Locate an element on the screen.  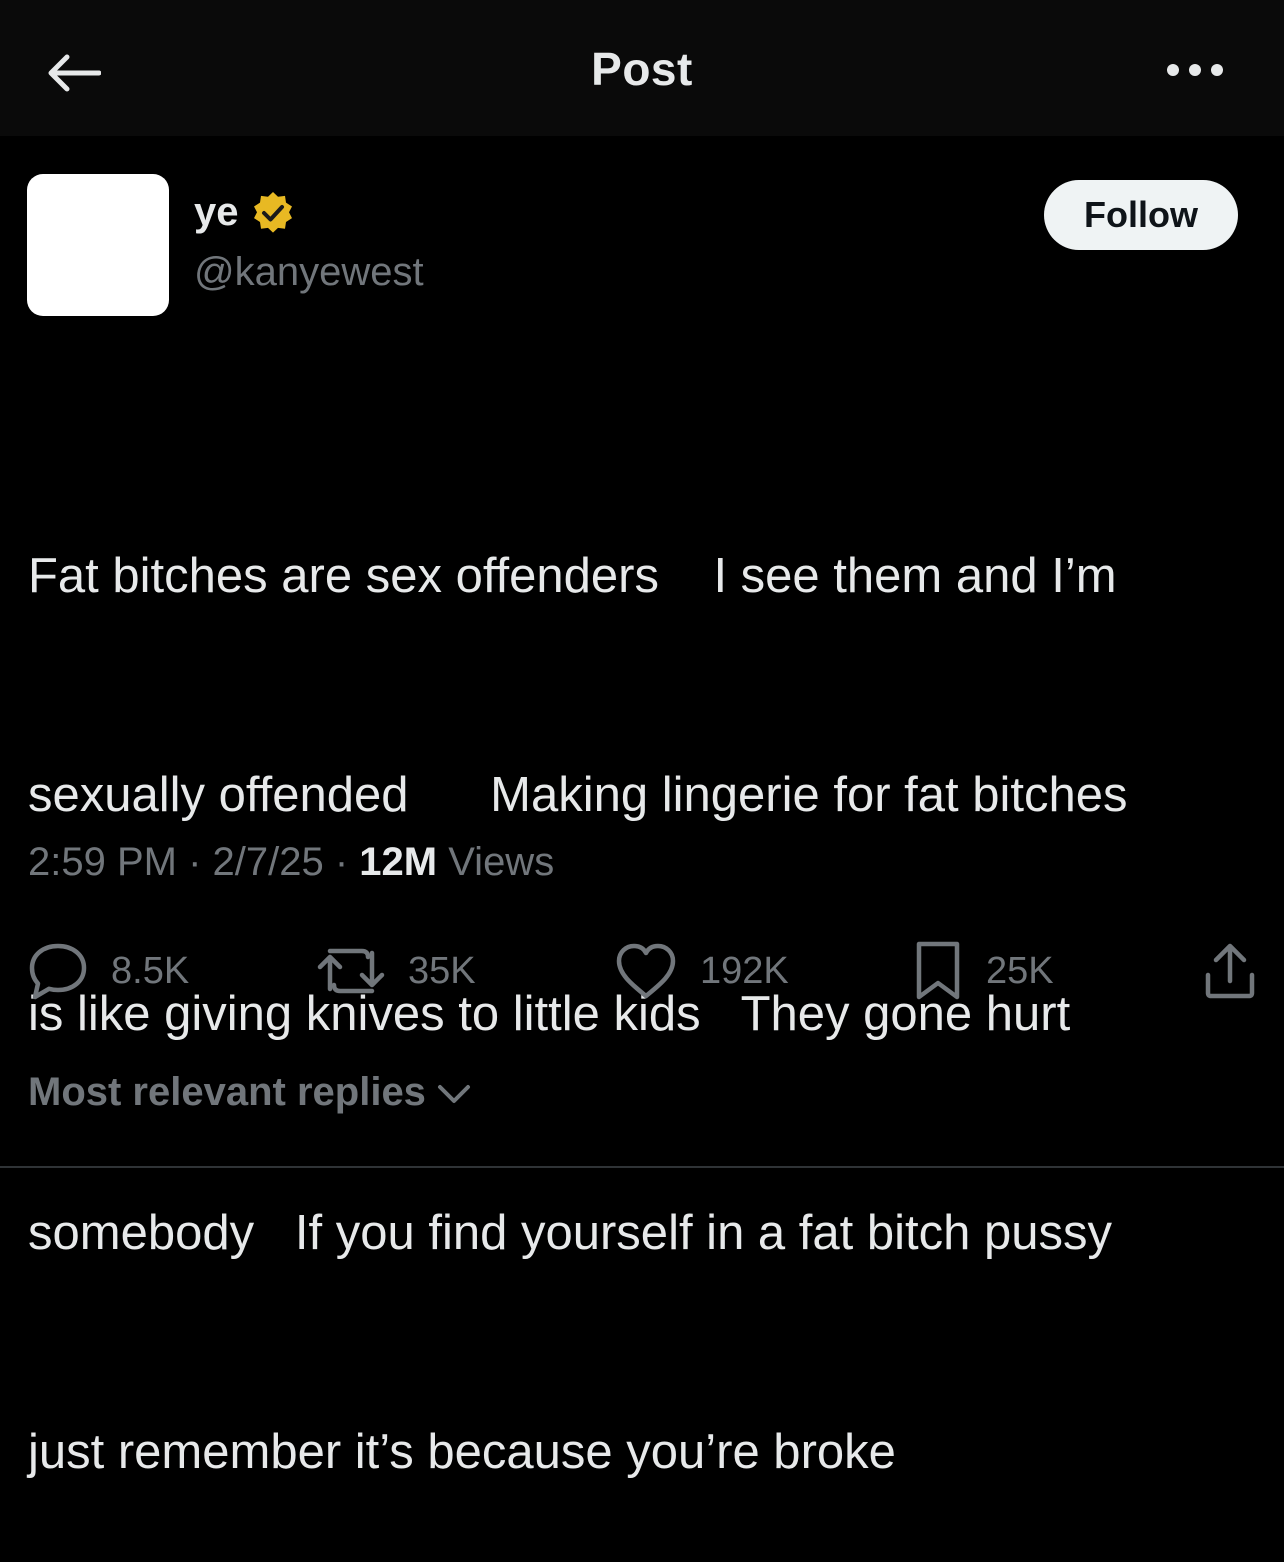
repost-button: 35K is located at coordinates (396, 971).